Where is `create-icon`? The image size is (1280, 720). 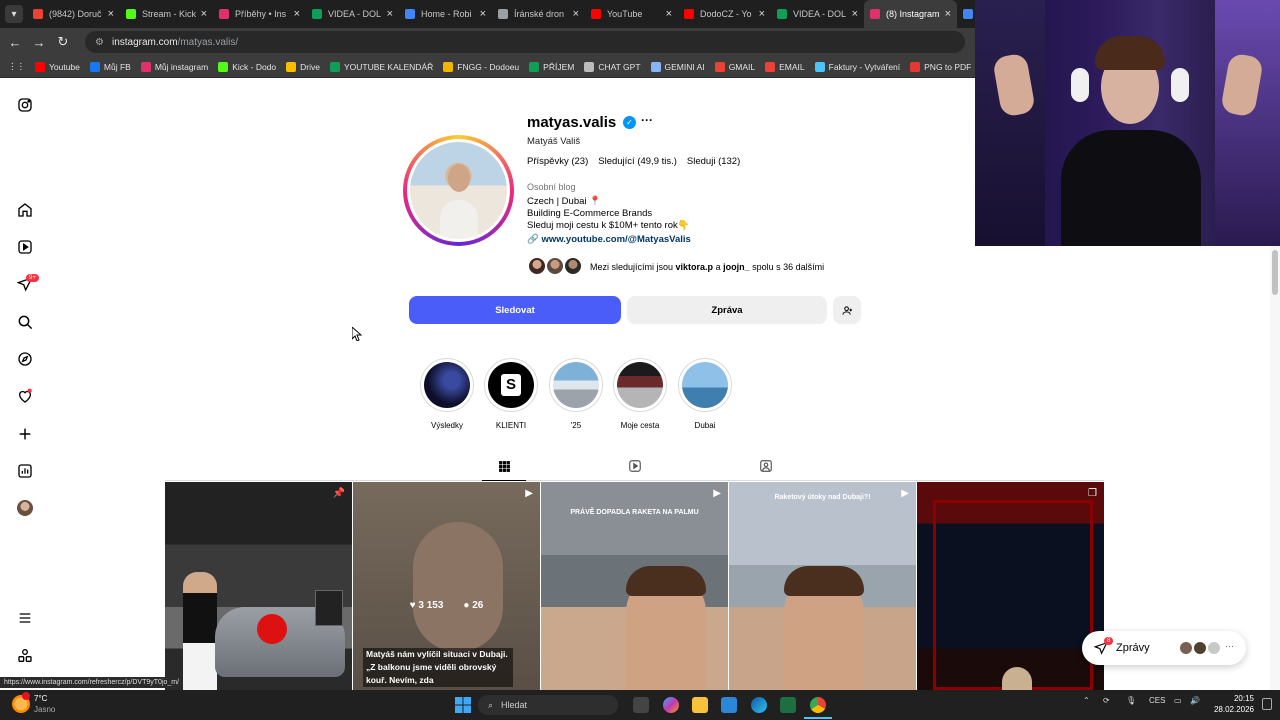
create-icon is located at coordinates (25, 434).